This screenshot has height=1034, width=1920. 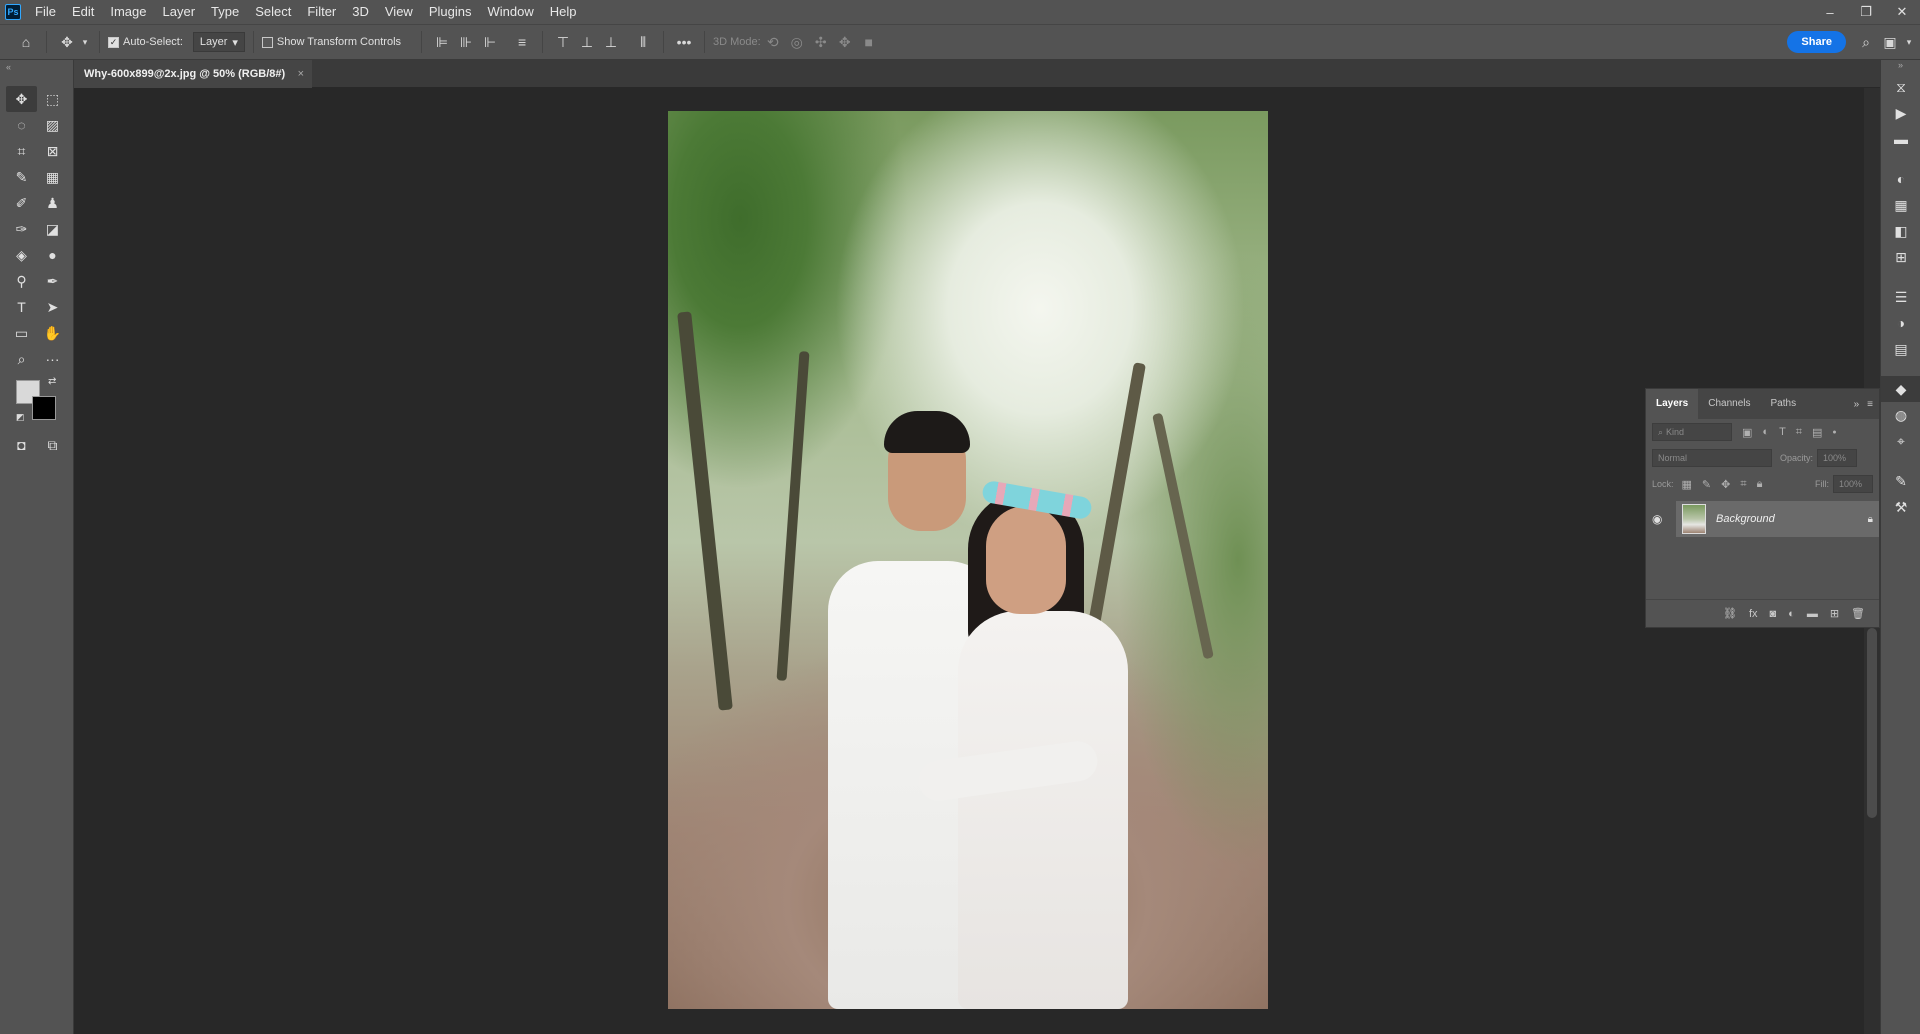 I want to click on default-colors-icon: ◩, so click(x=20, y=417).